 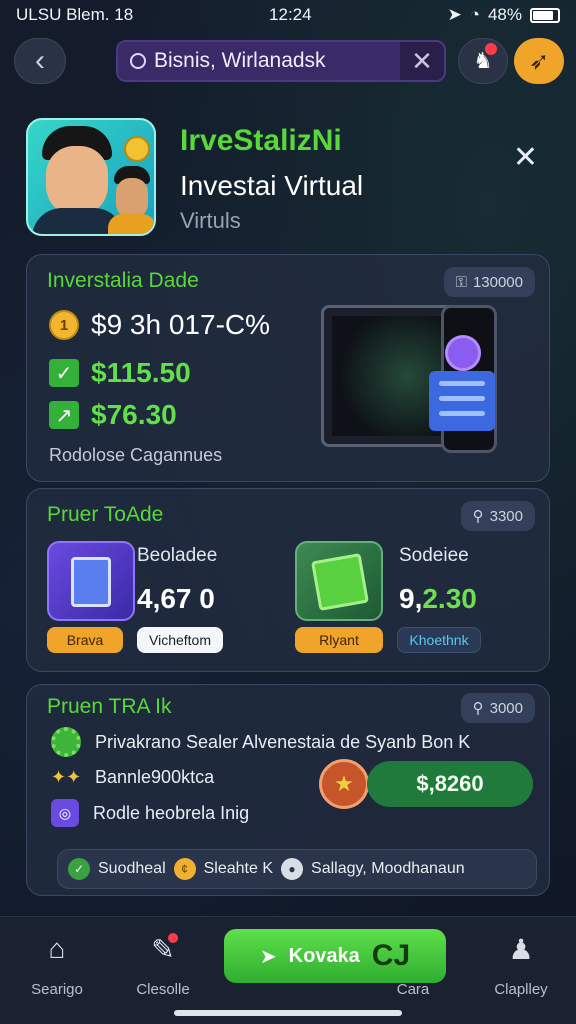 What do you see at coordinates (105, 514) in the screenshot?
I see `card-title: Pruer ToAde` at bounding box center [105, 514].